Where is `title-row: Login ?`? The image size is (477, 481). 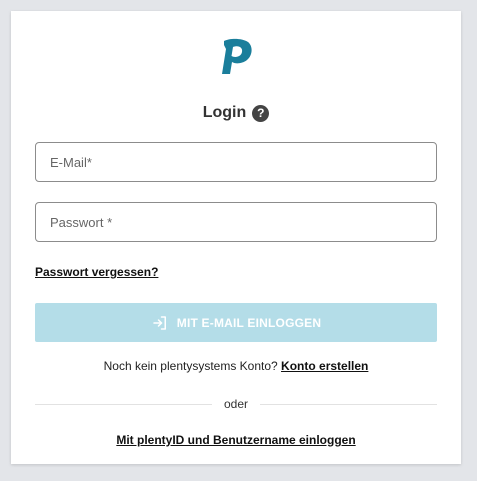
title-row: Login ? is located at coordinates (236, 113).